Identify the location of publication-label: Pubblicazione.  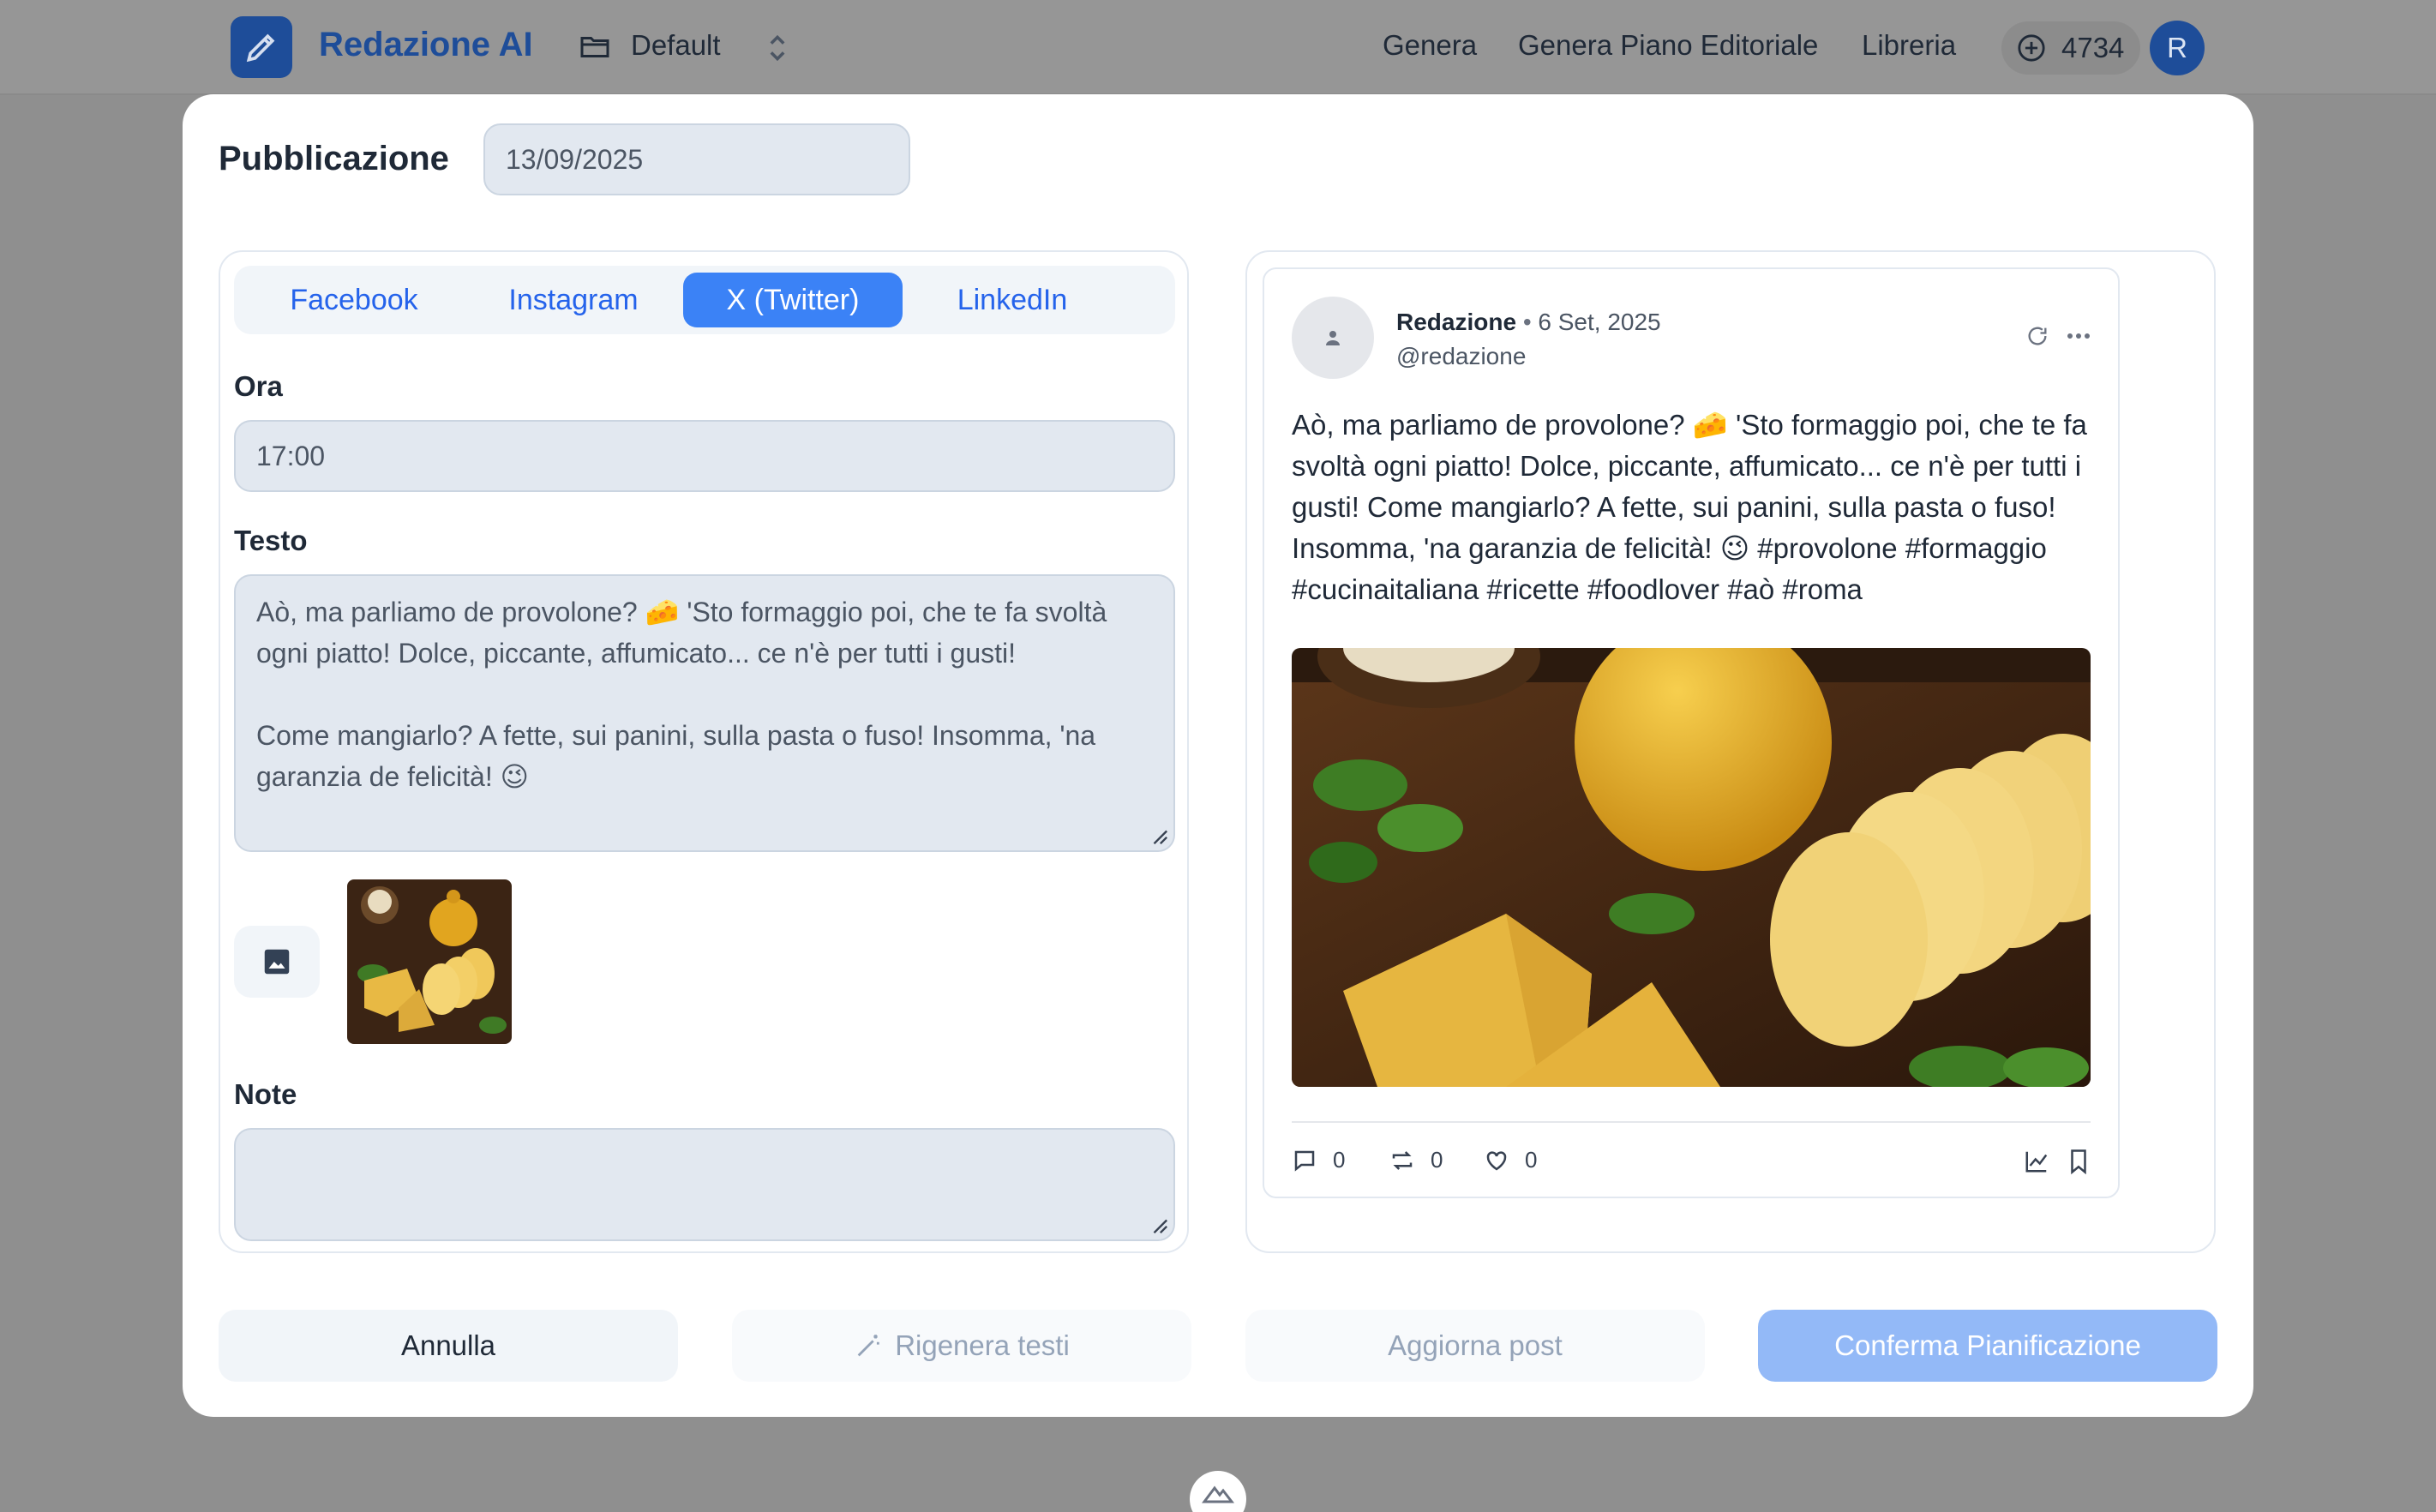
(334, 158).